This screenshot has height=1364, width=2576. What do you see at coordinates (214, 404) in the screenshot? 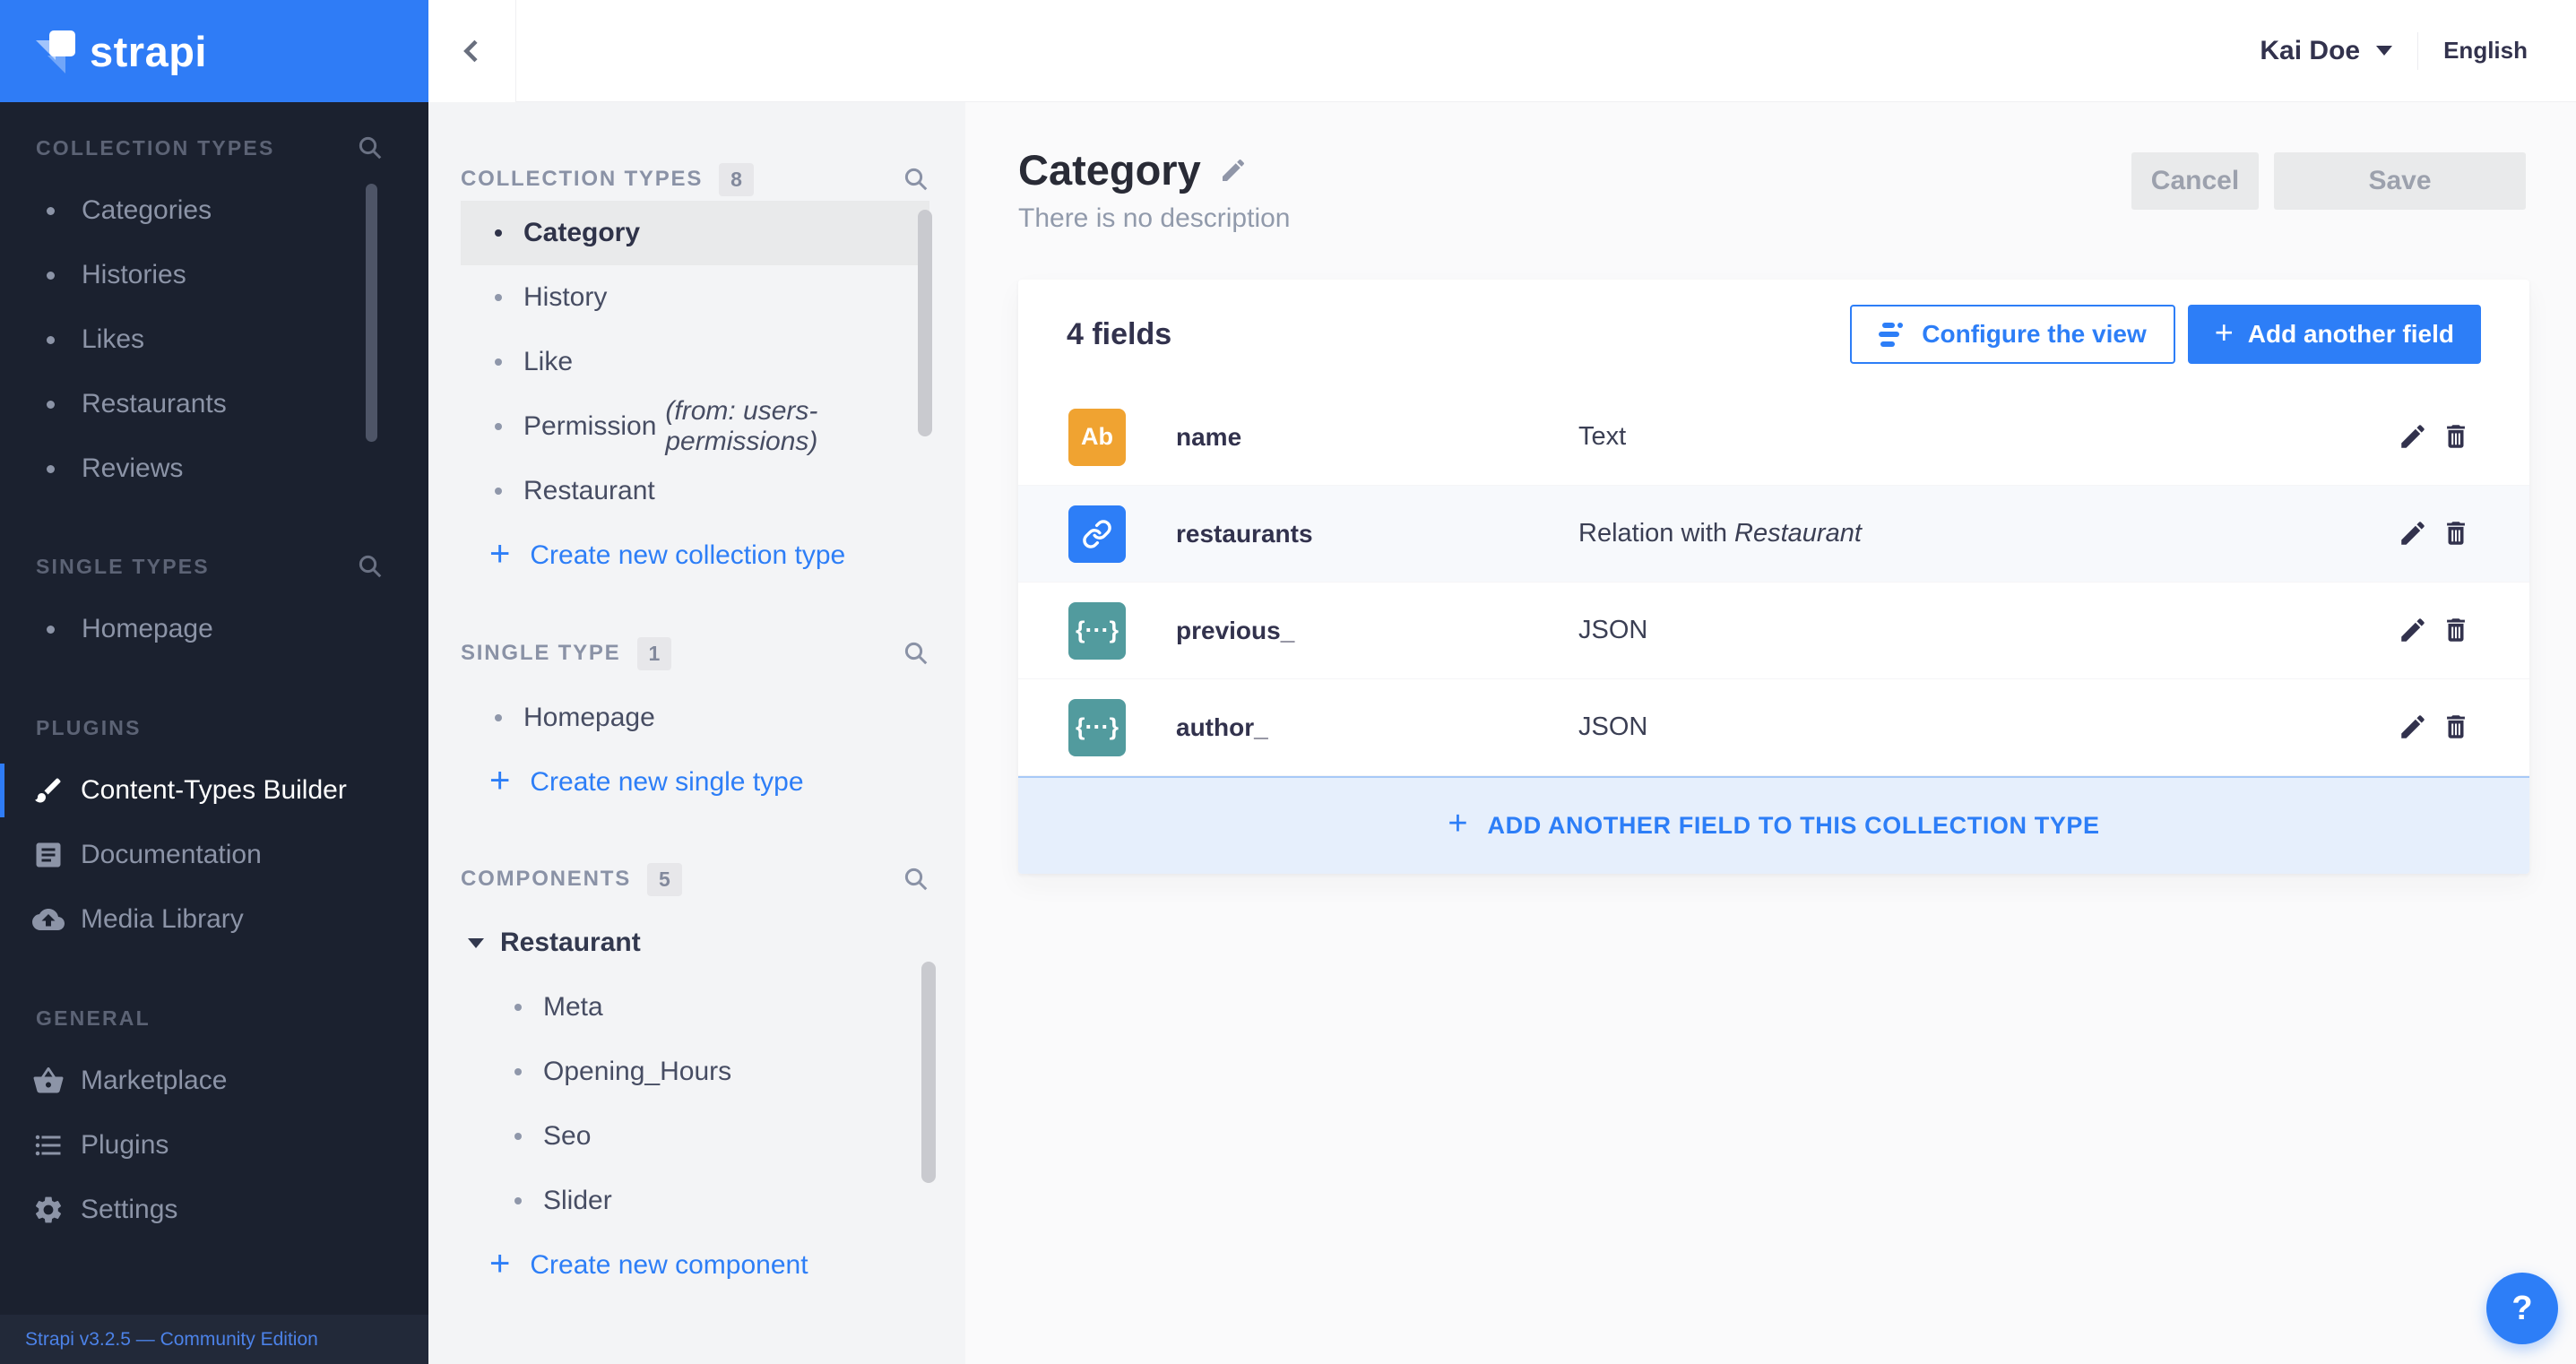
I see `sidebar-item-restaurants: Restaurants` at bounding box center [214, 404].